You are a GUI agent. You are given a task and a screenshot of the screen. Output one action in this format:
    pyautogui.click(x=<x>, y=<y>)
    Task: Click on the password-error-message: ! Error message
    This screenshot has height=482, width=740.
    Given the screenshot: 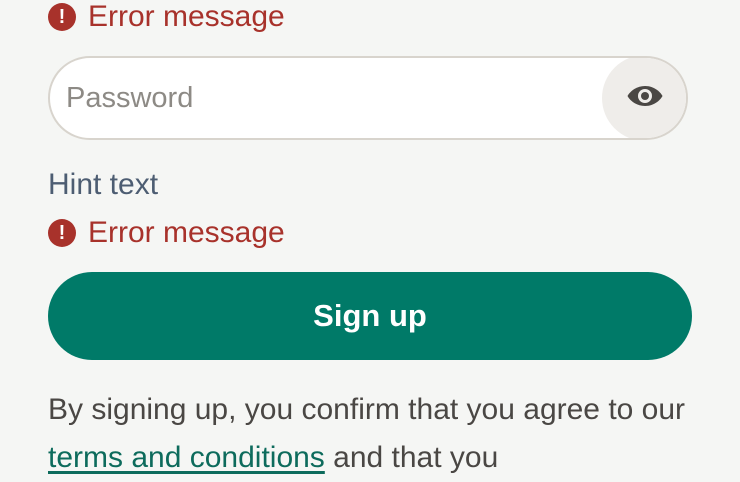 What is the action you would take?
    pyautogui.click(x=166, y=233)
    